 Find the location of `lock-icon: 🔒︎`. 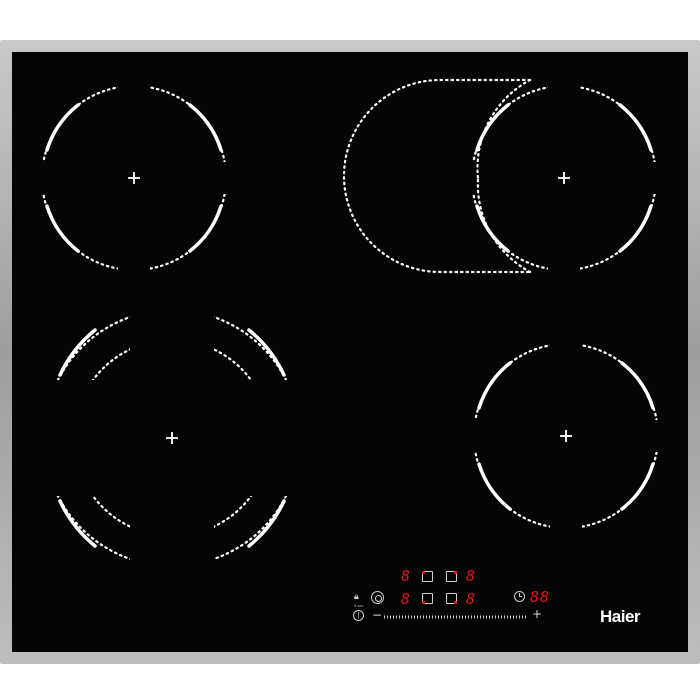

lock-icon: 🔒︎ is located at coordinates (356, 597).